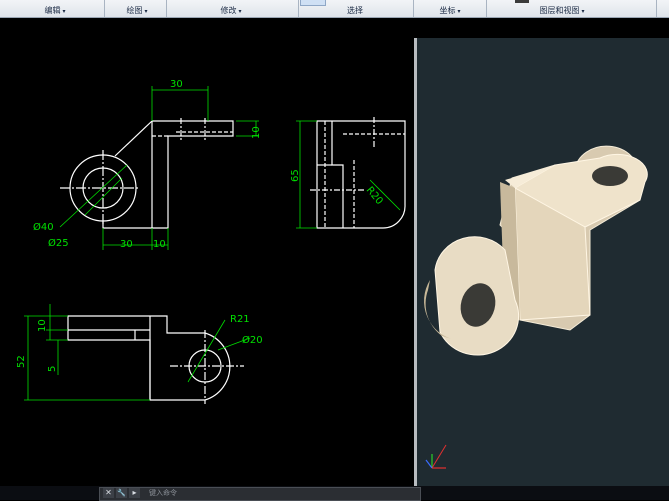  What do you see at coordinates (121, 493) in the screenshot?
I see `wrench-icon: 🔧` at bounding box center [121, 493].